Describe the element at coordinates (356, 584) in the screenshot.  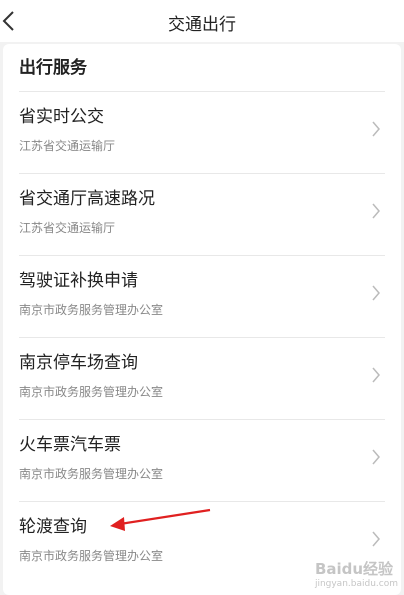
I see `watermark-url: jingyan.baidu.com` at that location.